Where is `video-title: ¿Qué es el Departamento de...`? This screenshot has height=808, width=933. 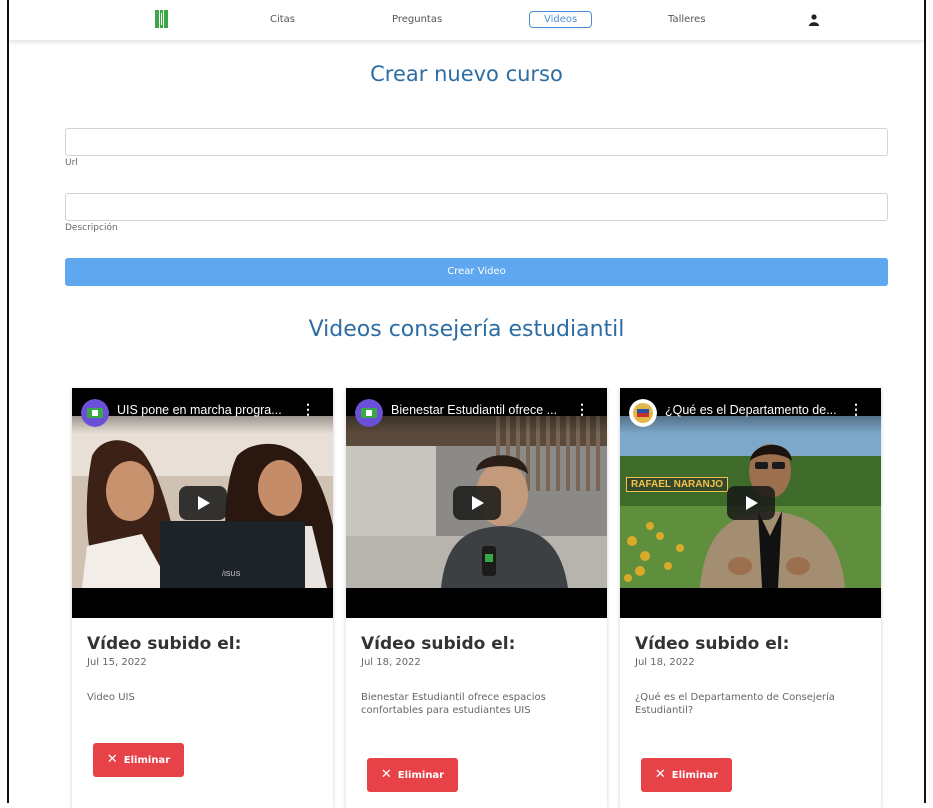
video-title: ¿Qué es el Departamento de... is located at coordinates (757, 410).